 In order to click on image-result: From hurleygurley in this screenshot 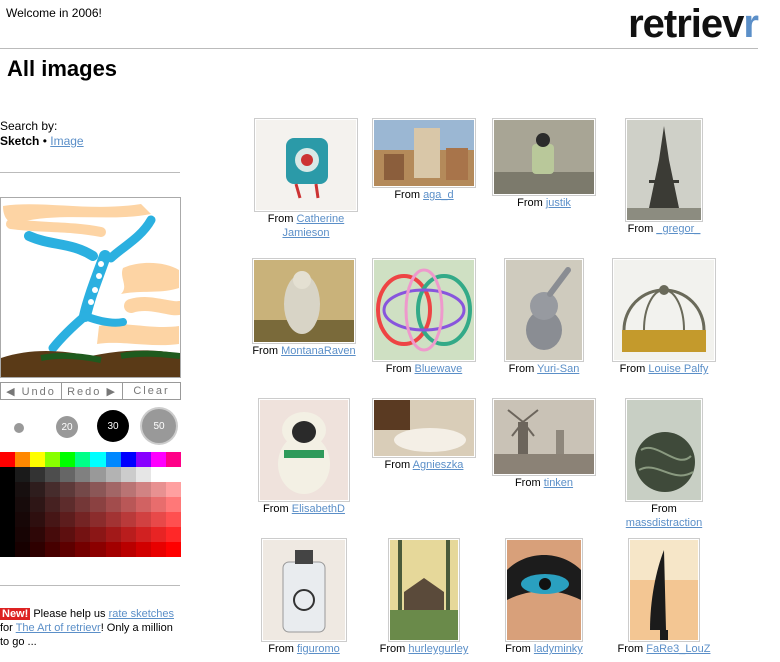, I will do `click(424, 597)`.